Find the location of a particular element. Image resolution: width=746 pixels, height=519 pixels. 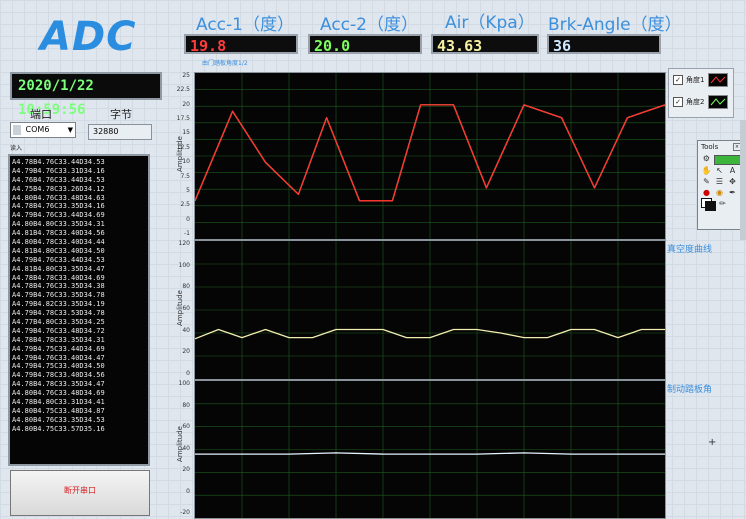

reading-row: A4.79B4.78C33.53D34.78 is located at coordinates (58, 313).